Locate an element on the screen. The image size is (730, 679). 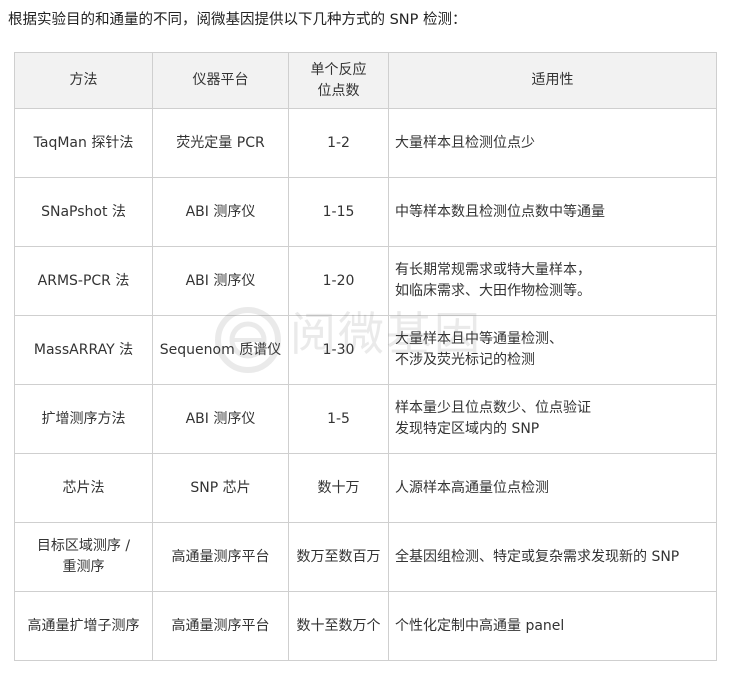
cell-line: Sequenom 质谱仪 is located at coordinates (220, 349).